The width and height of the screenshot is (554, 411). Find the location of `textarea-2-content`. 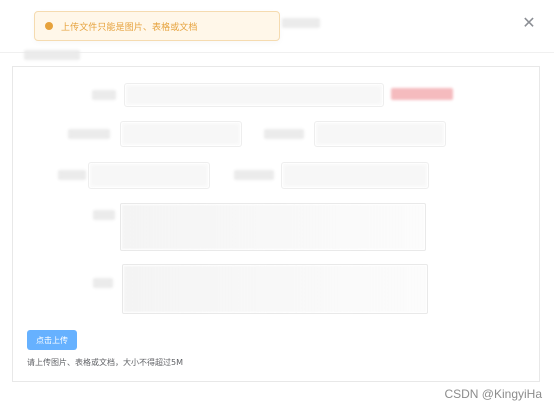

textarea-2-content is located at coordinates (275, 289).